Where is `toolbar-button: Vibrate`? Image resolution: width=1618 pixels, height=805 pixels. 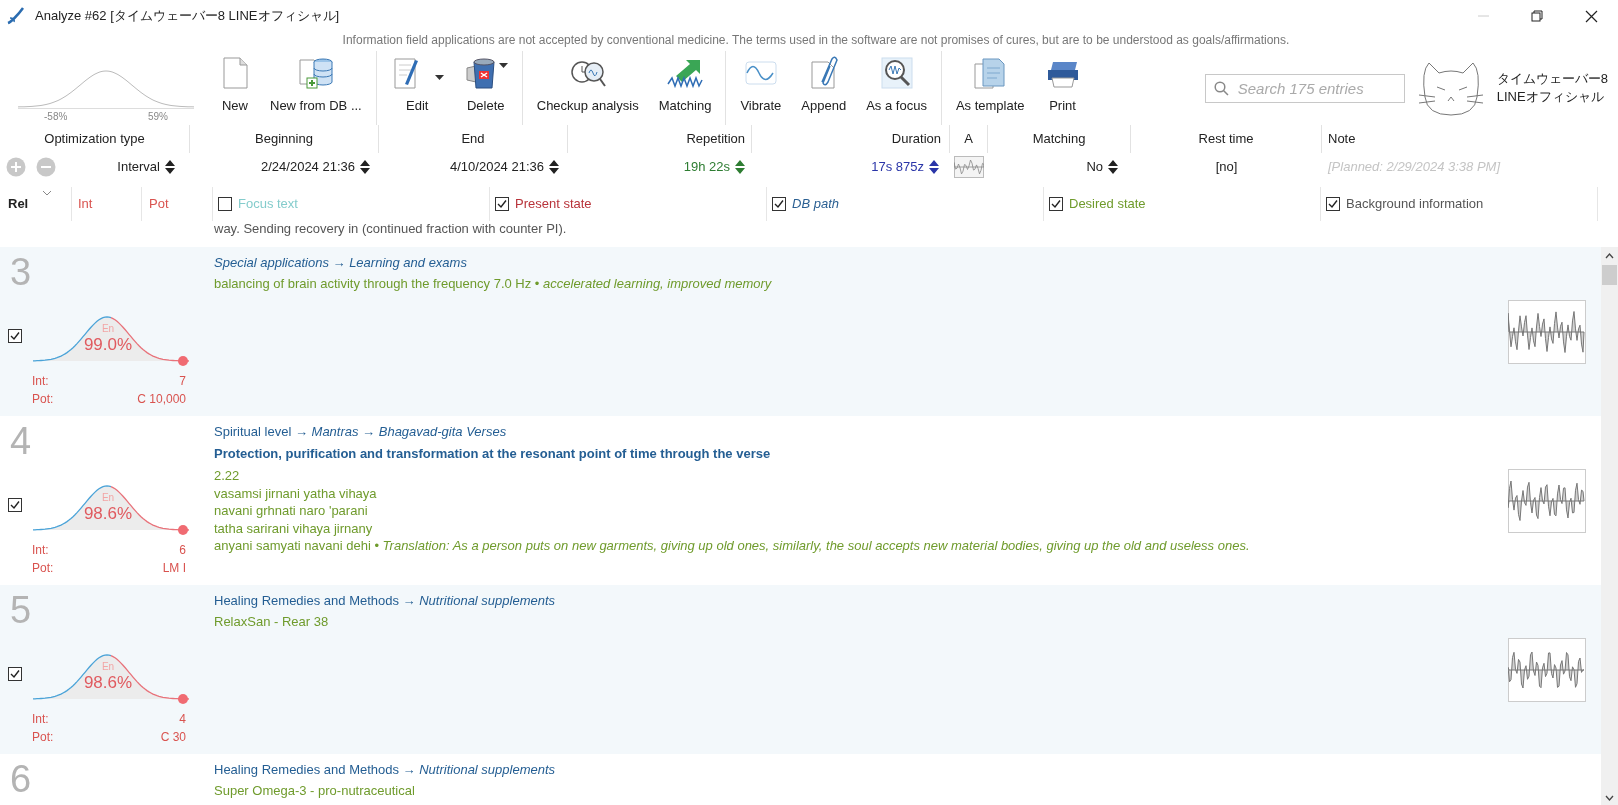
toolbar-button: Vibrate is located at coordinates (761, 88).